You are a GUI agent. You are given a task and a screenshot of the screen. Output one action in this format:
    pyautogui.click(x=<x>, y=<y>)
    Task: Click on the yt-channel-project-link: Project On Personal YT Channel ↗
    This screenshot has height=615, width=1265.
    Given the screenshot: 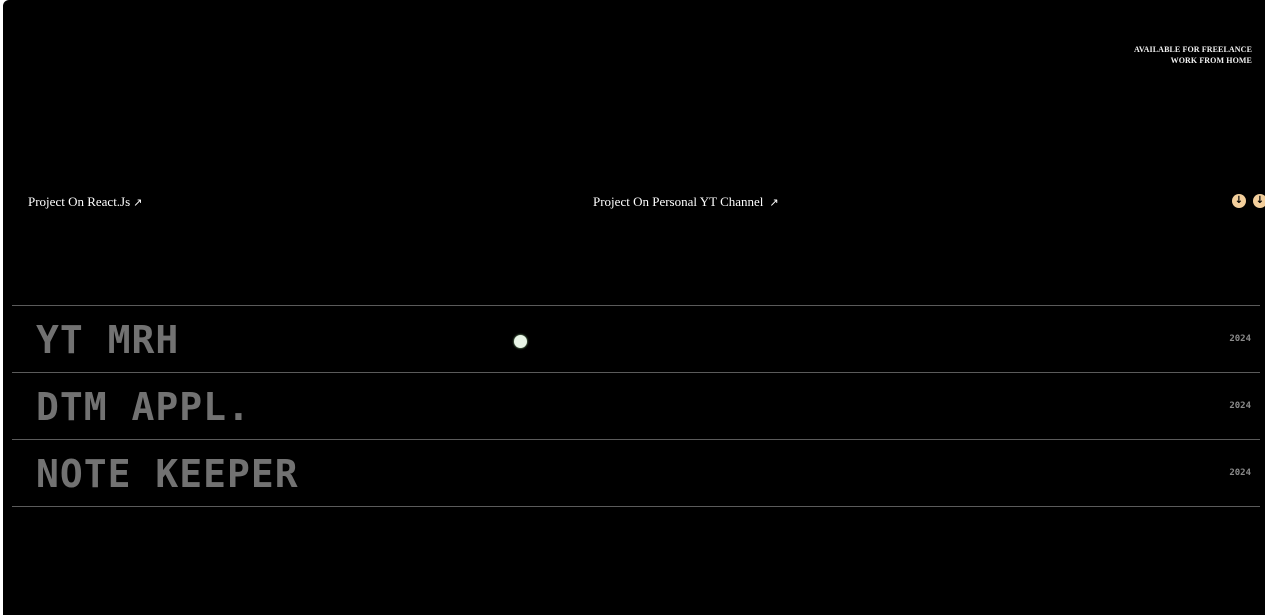 What is the action you would take?
    pyautogui.click(x=686, y=202)
    